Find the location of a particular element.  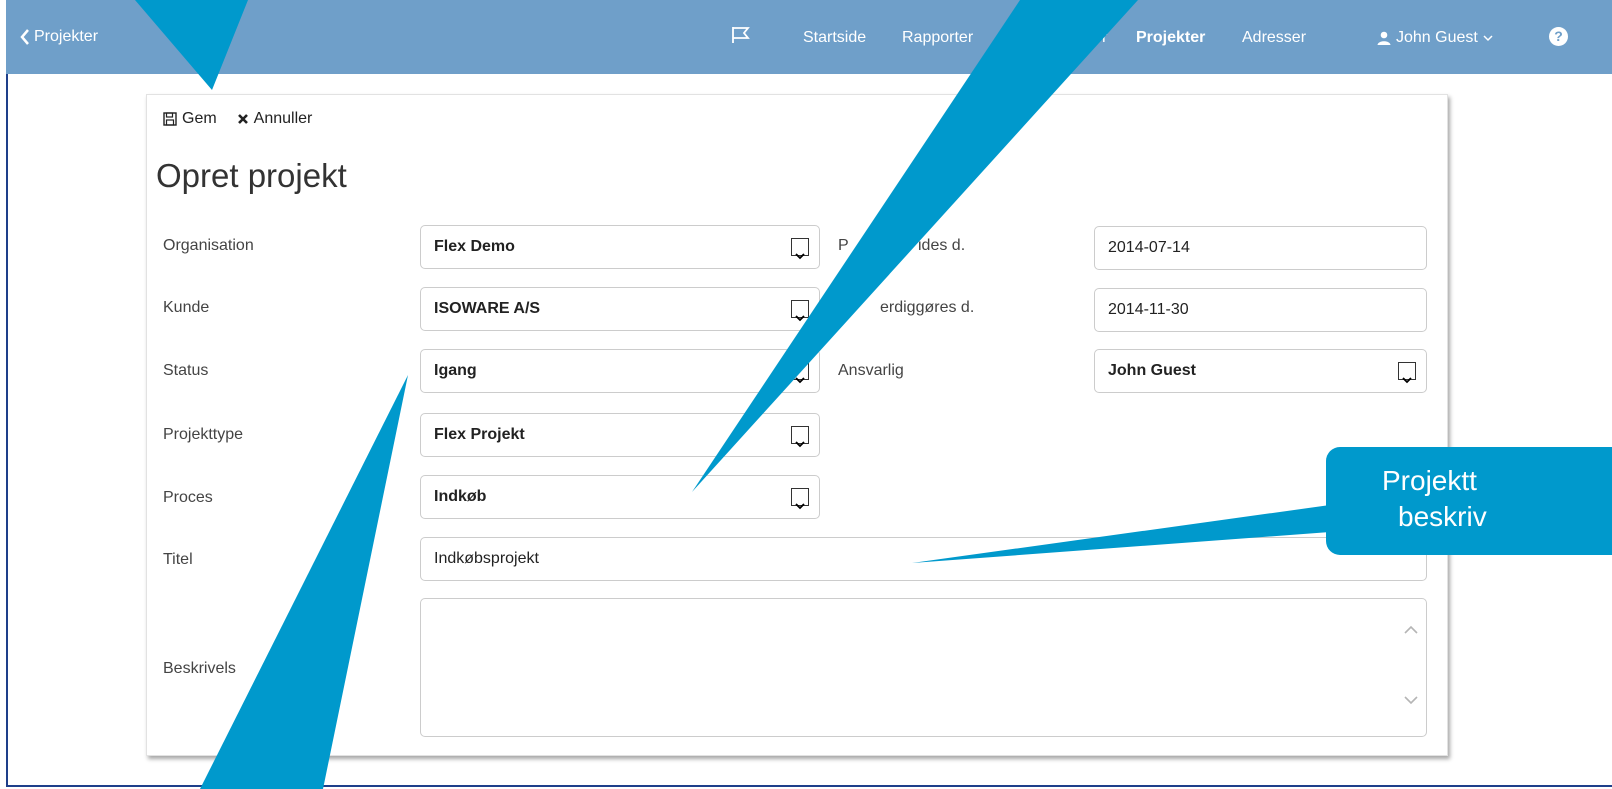

start-label-a: P is located at coordinates (843, 245).